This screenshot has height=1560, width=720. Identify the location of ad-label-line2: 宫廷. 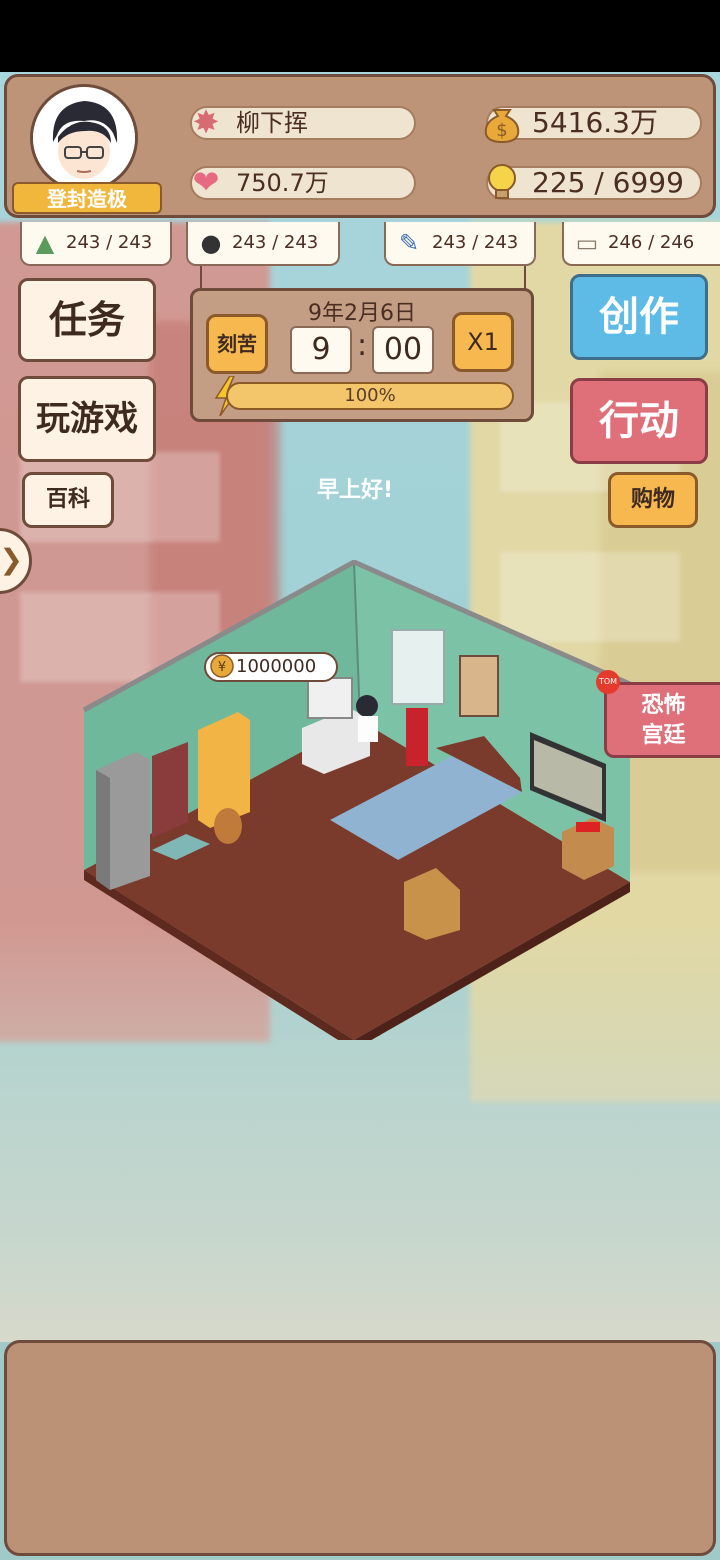
(663, 735).